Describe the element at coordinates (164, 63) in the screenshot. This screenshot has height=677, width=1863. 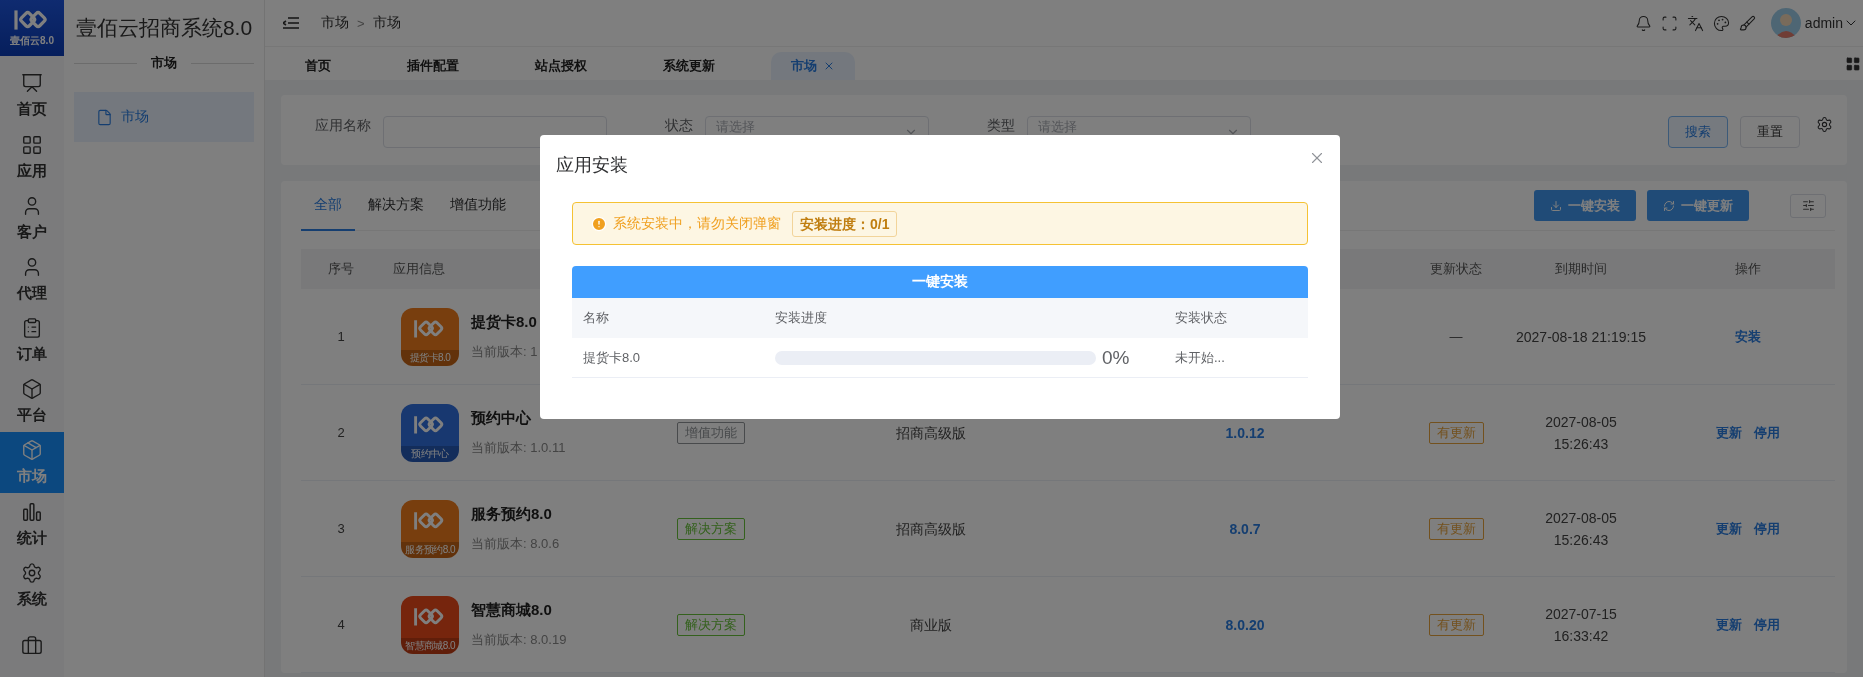
I see `section-title: 市场` at that location.